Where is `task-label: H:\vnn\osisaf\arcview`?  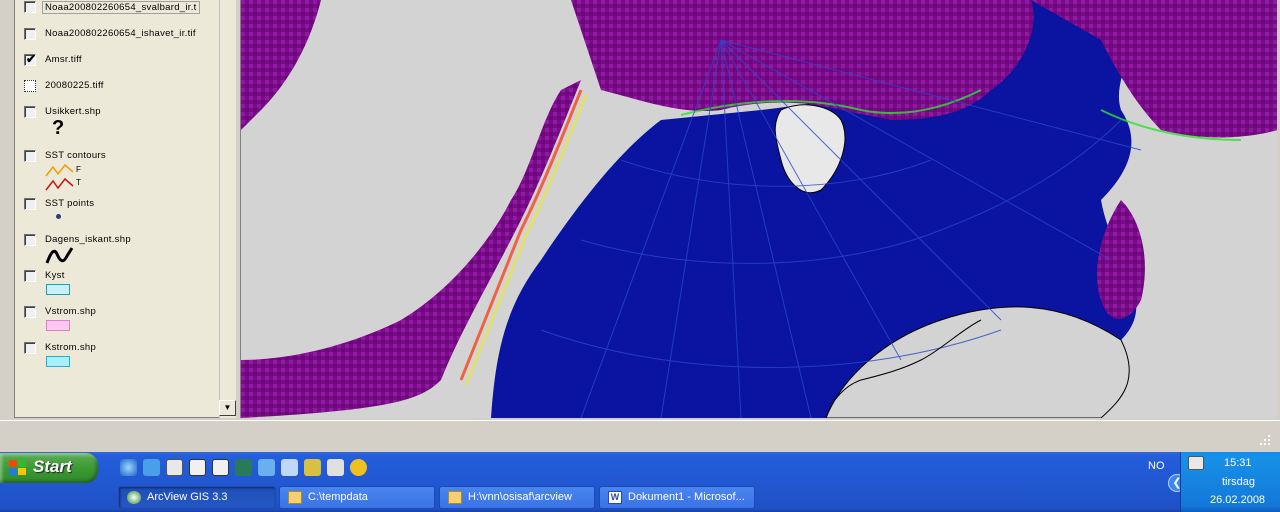 task-label: H:\vnn\osisaf\arcview is located at coordinates (520, 497).